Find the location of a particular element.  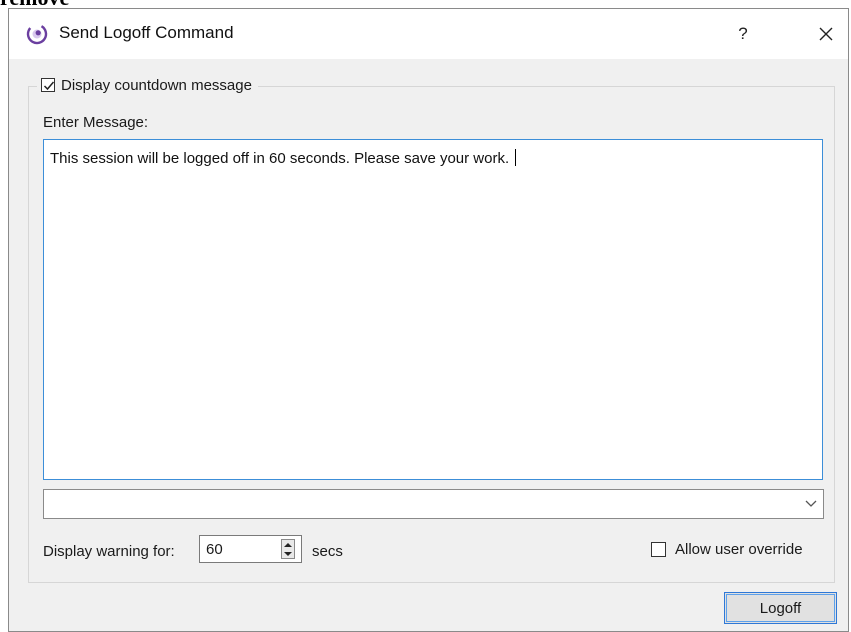

text-caret is located at coordinates (516, 157).